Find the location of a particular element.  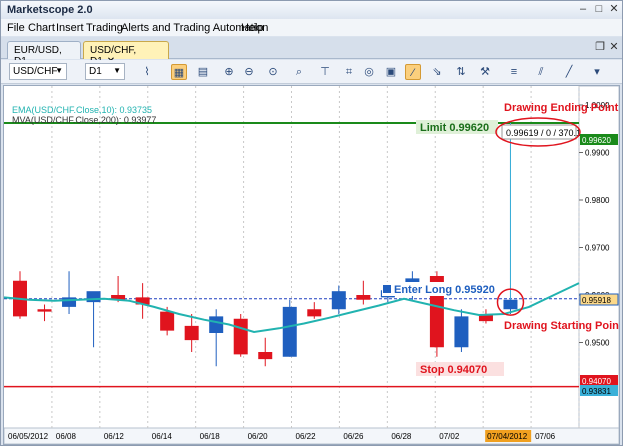

zoom-out-icon: ⊖ is located at coordinates (249, 72).